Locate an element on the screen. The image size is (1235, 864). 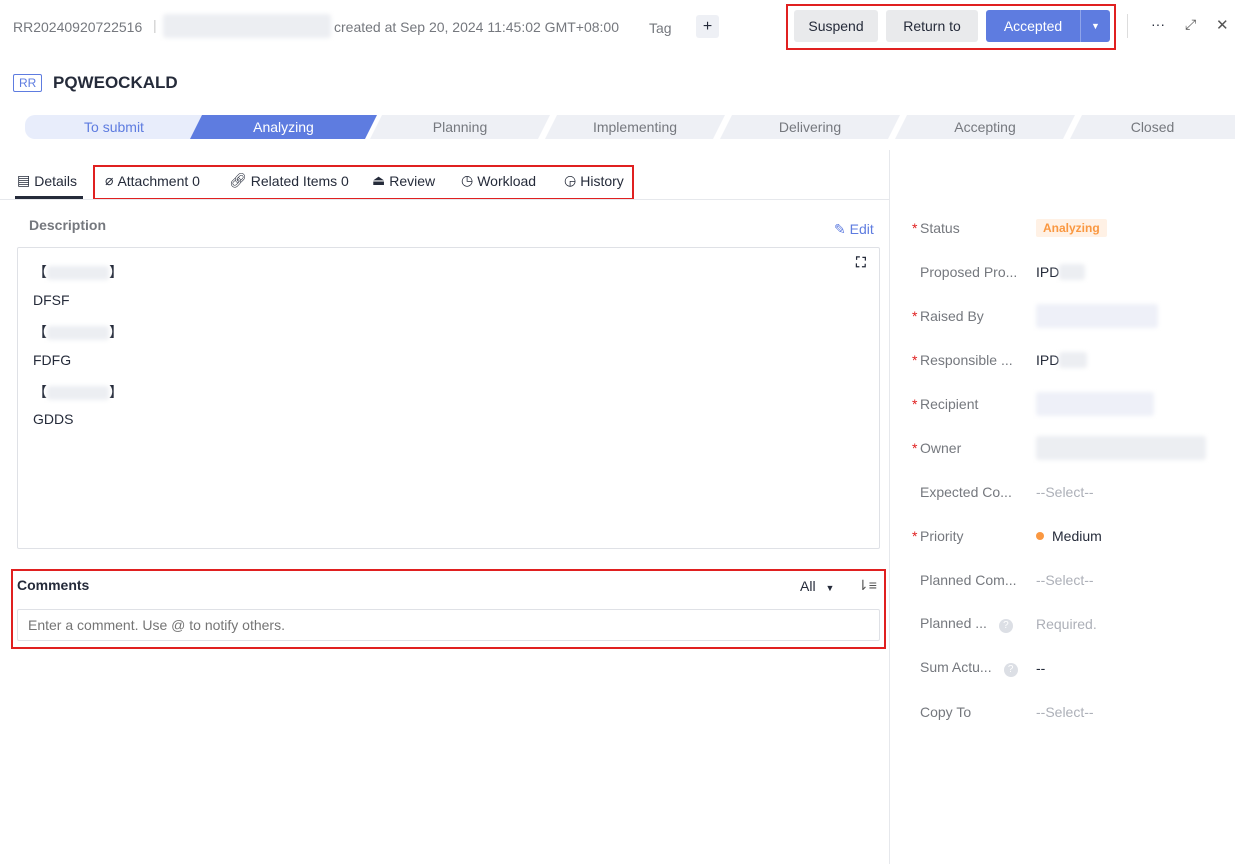
field-sum-actual: Sum Actu...? -- is located at coordinates (978, 668).